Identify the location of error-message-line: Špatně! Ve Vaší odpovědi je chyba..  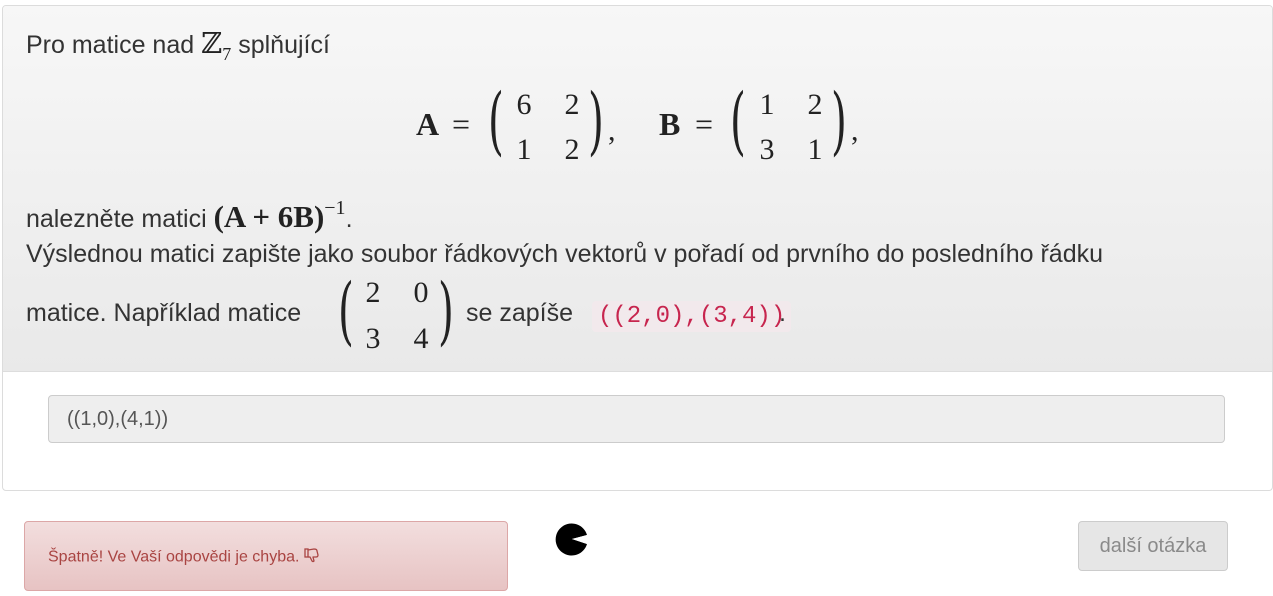
(184, 557).